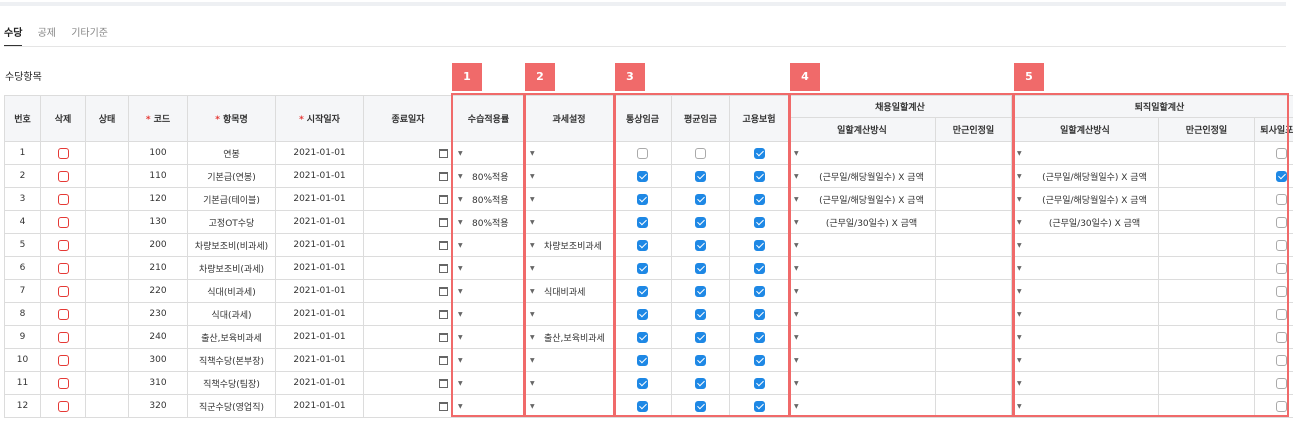 This screenshot has height=421, width=1293. What do you see at coordinates (231, 199) in the screenshot?
I see `cell-name: 기본급(테이블)` at bounding box center [231, 199].